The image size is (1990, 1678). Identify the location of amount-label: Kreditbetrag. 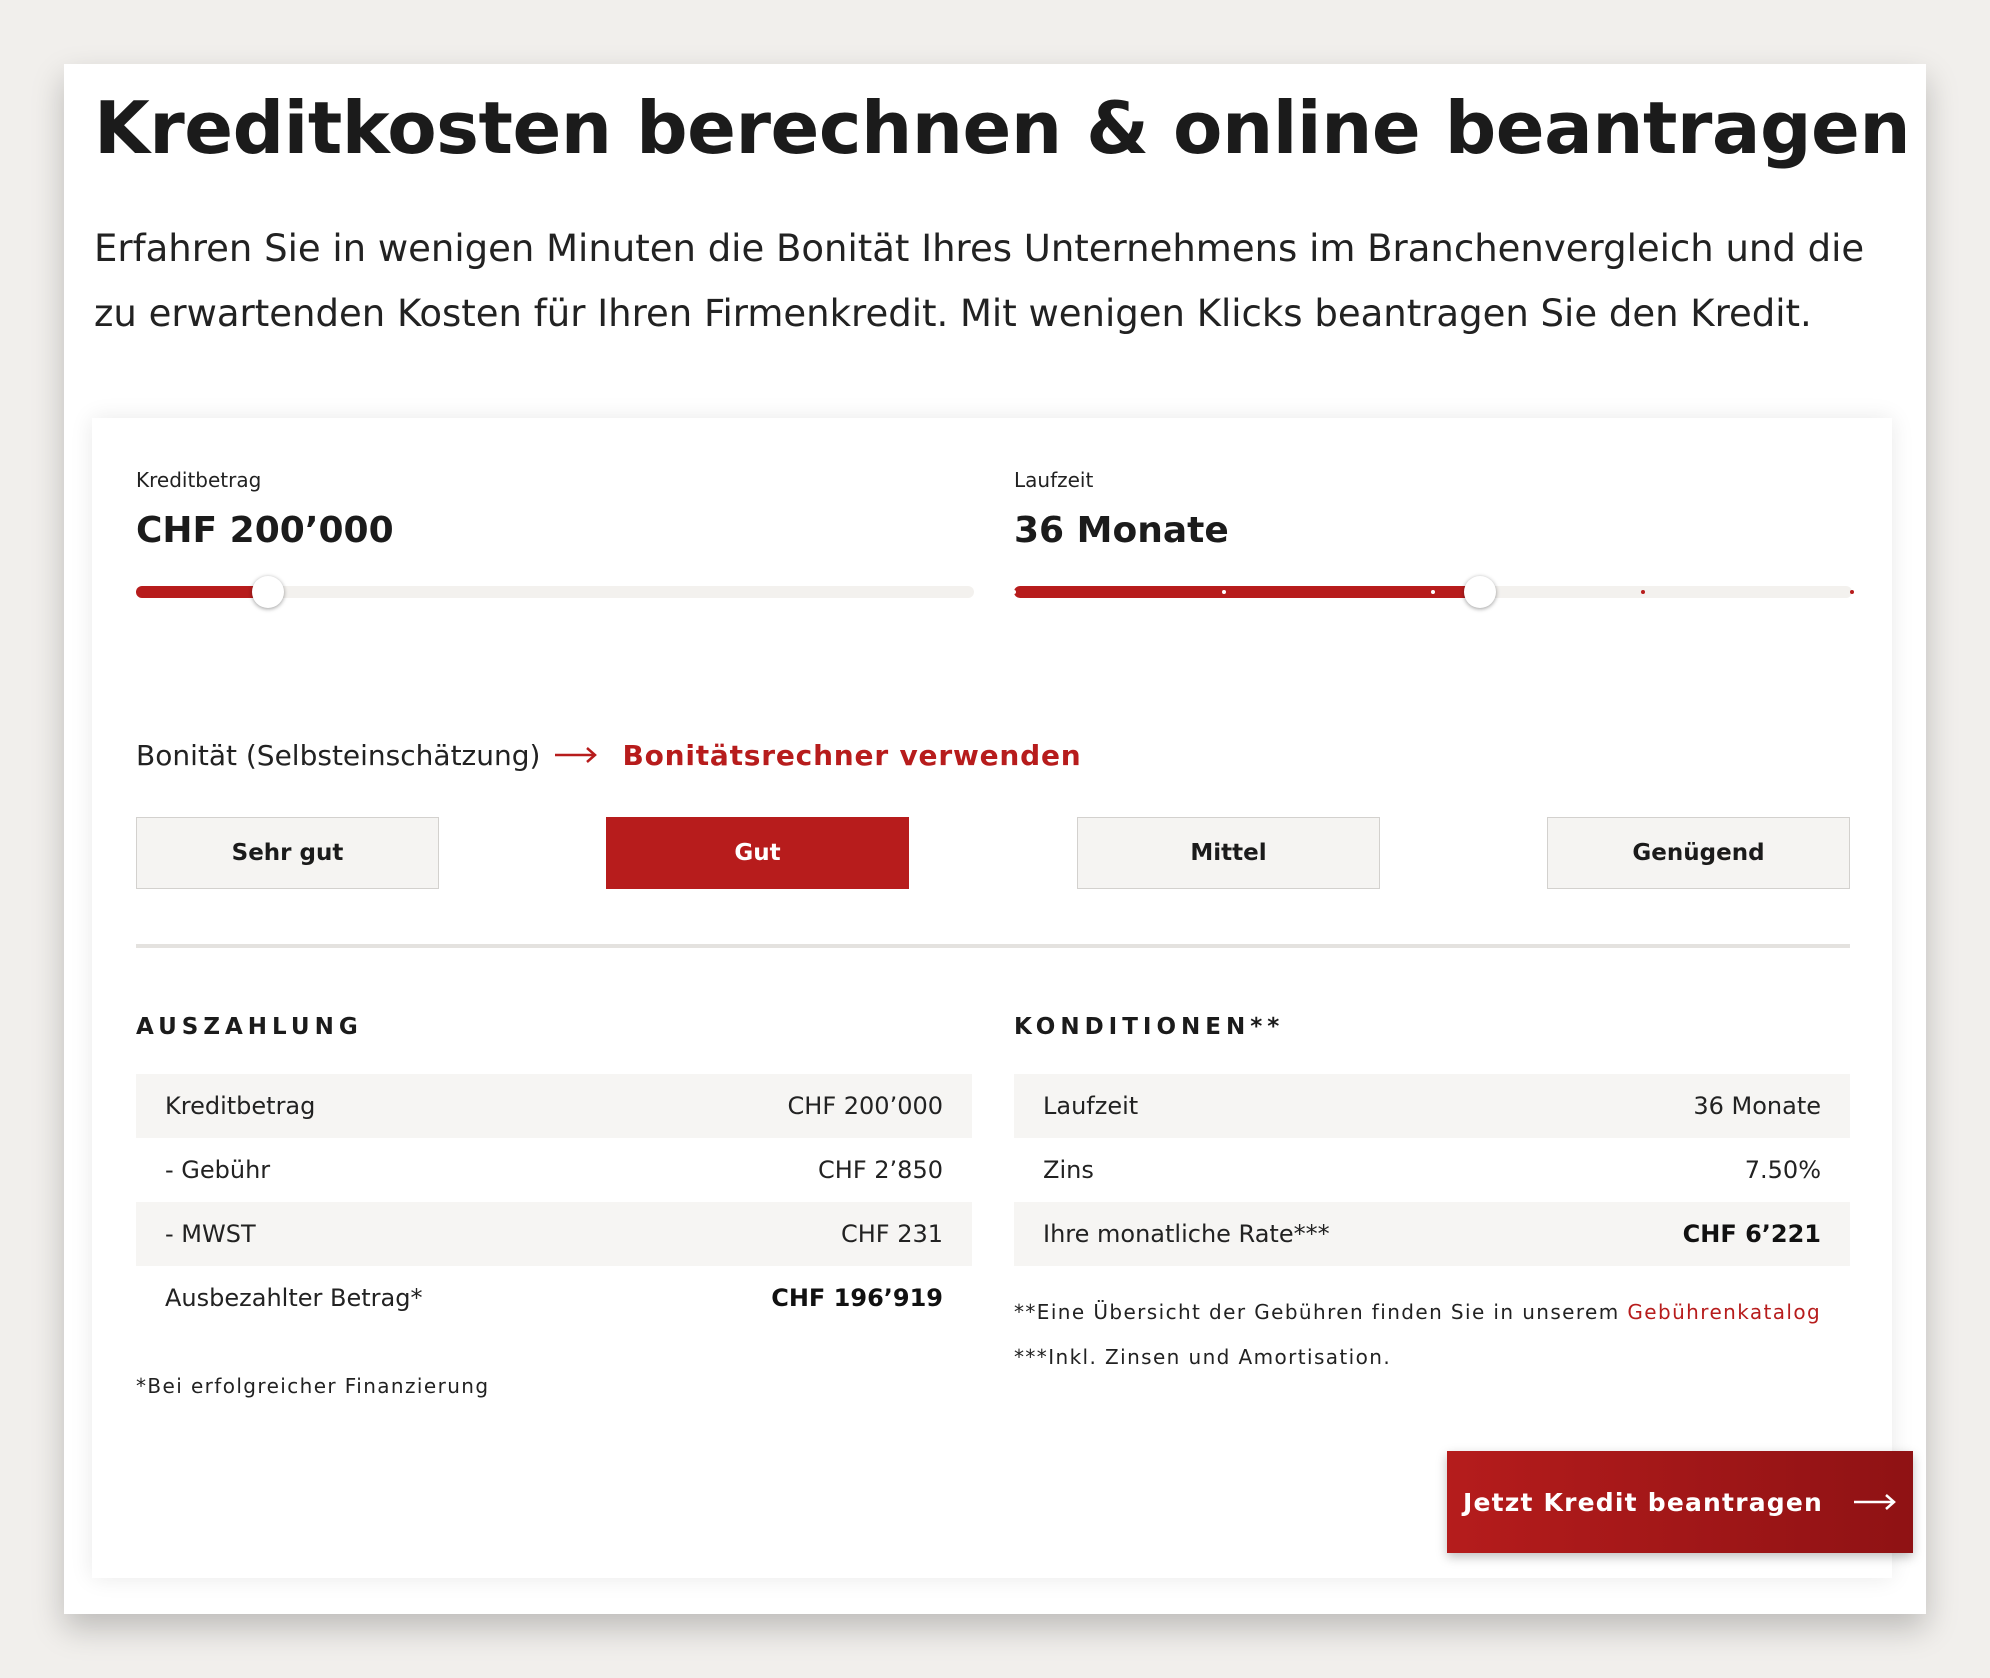
(199, 480).